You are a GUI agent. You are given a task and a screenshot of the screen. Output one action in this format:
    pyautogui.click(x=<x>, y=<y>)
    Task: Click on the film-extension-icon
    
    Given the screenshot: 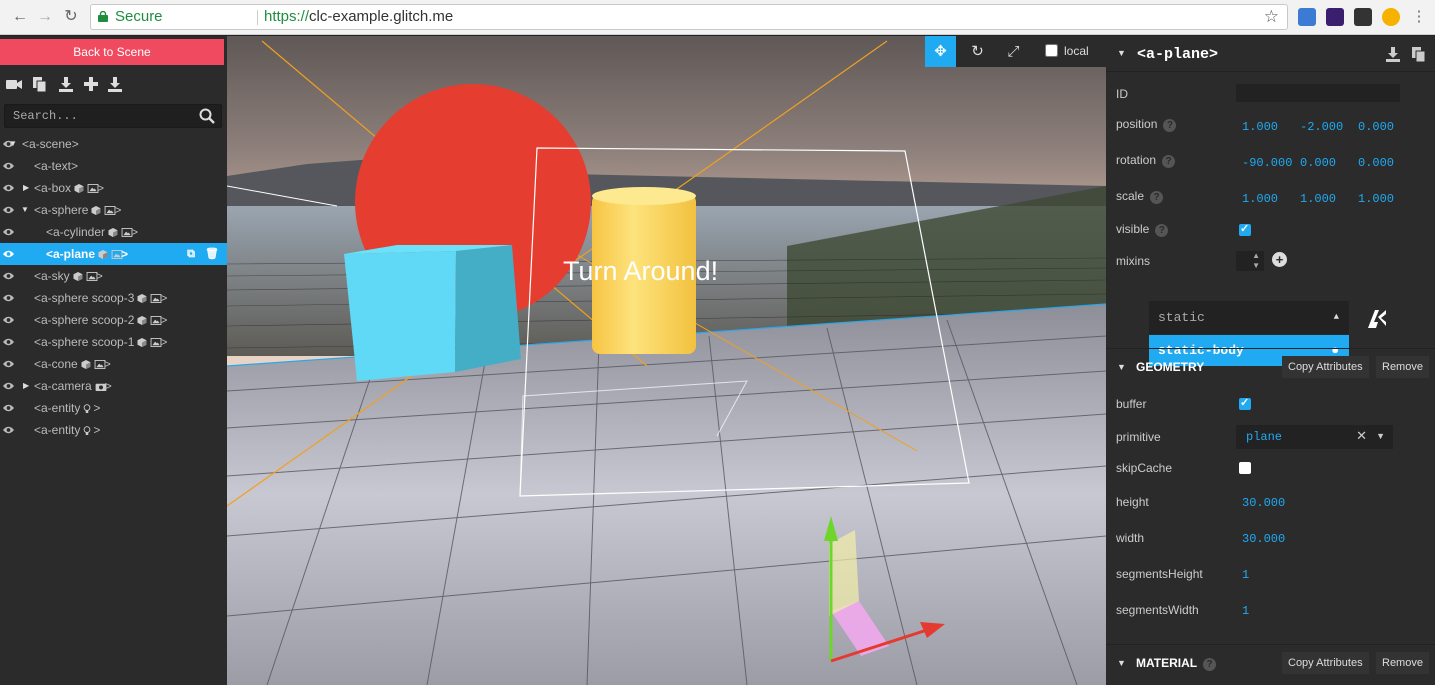 What is the action you would take?
    pyautogui.click(x=1363, y=17)
    